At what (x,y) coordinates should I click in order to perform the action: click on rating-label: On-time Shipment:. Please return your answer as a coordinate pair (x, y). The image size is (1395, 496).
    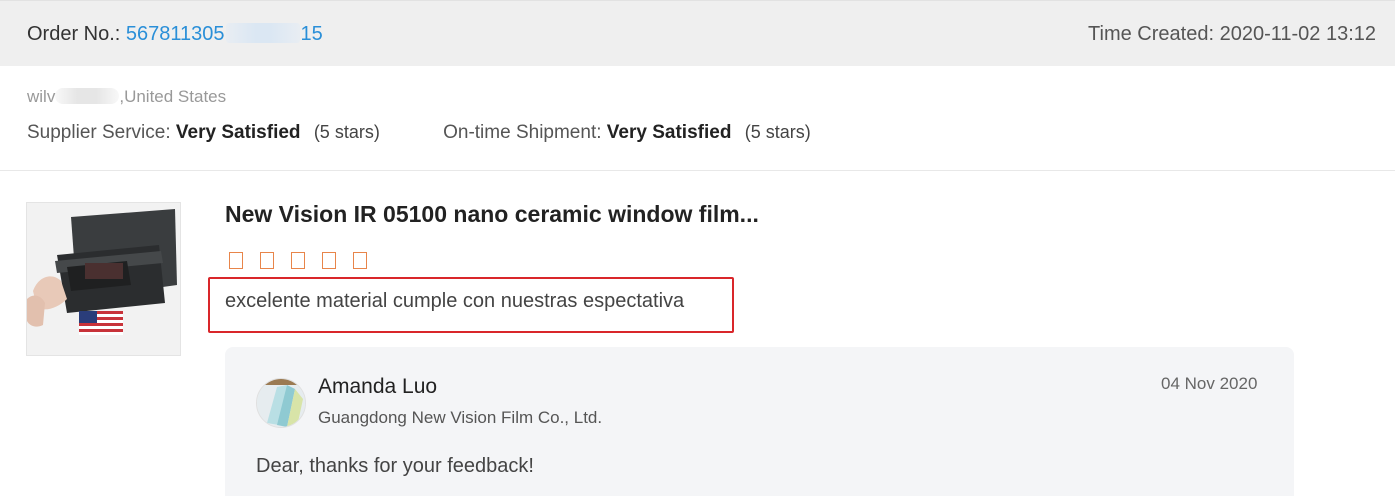
    Looking at the image, I should click on (522, 132).